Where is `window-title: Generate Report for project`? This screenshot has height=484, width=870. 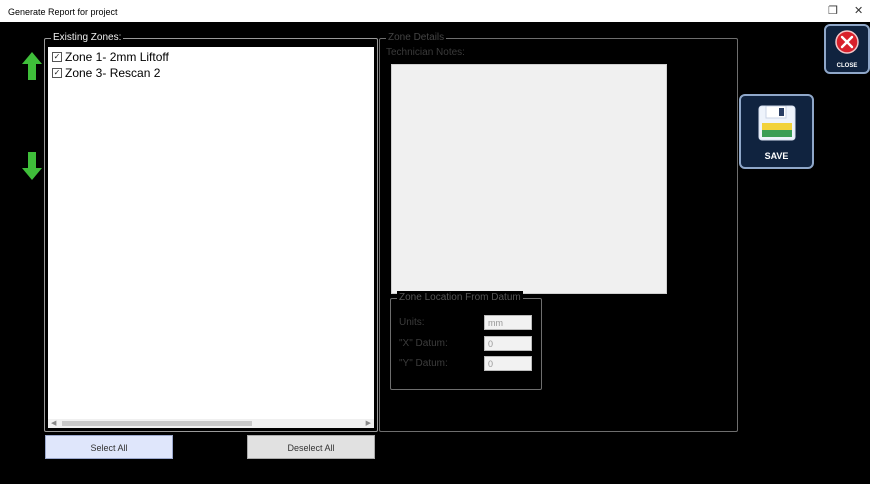
window-title: Generate Report for project is located at coordinates (63, 12).